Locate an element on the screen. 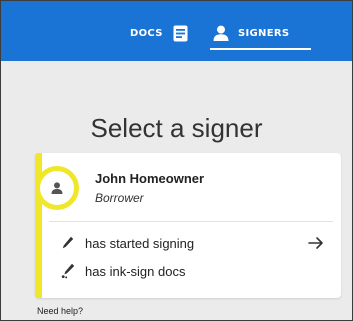 Image resolution: width=353 pixels, height=321 pixels. avatar is located at coordinates (57, 188).